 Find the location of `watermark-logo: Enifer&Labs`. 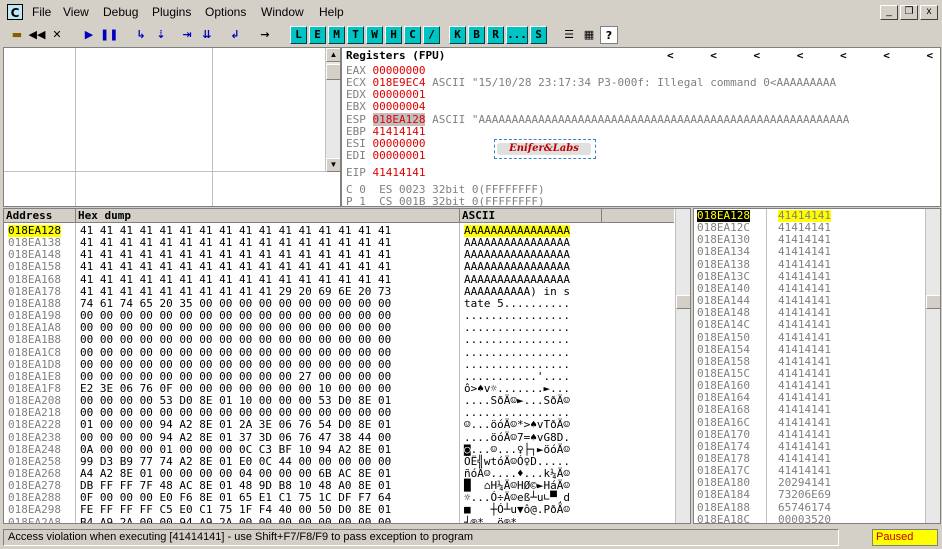

watermark-logo: Enifer&Labs is located at coordinates (545, 149).